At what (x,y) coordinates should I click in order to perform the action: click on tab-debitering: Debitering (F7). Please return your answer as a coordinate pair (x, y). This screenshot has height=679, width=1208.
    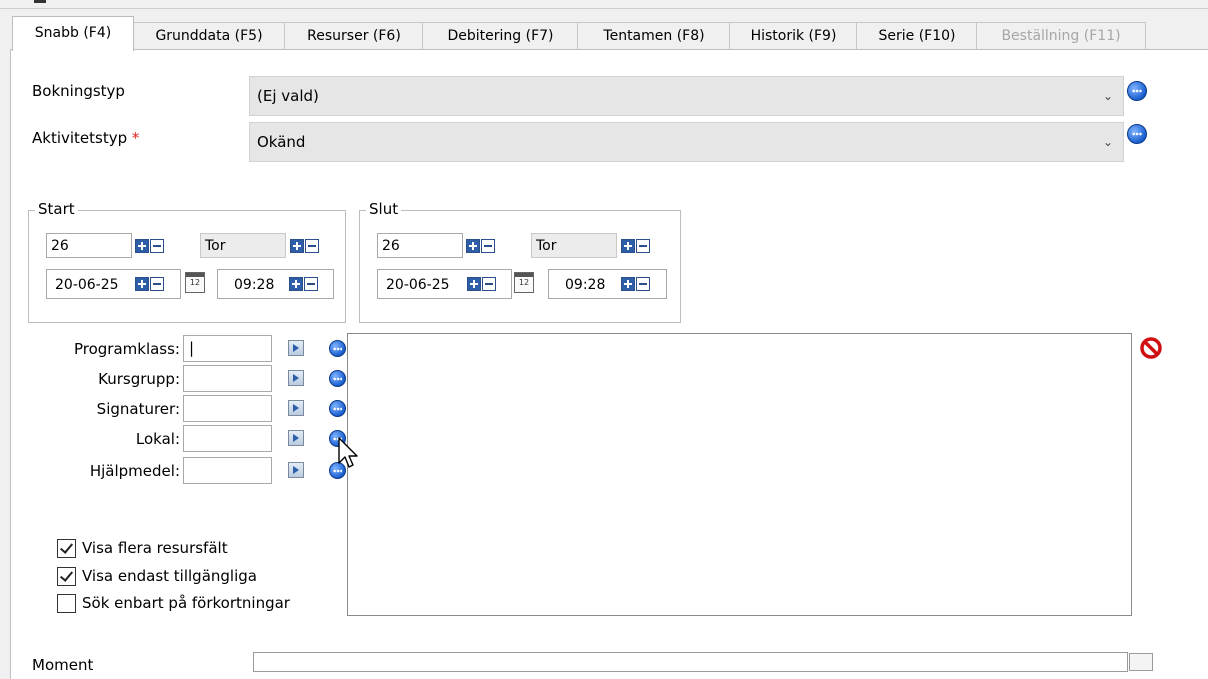
    Looking at the image, I should click on (500, 36).